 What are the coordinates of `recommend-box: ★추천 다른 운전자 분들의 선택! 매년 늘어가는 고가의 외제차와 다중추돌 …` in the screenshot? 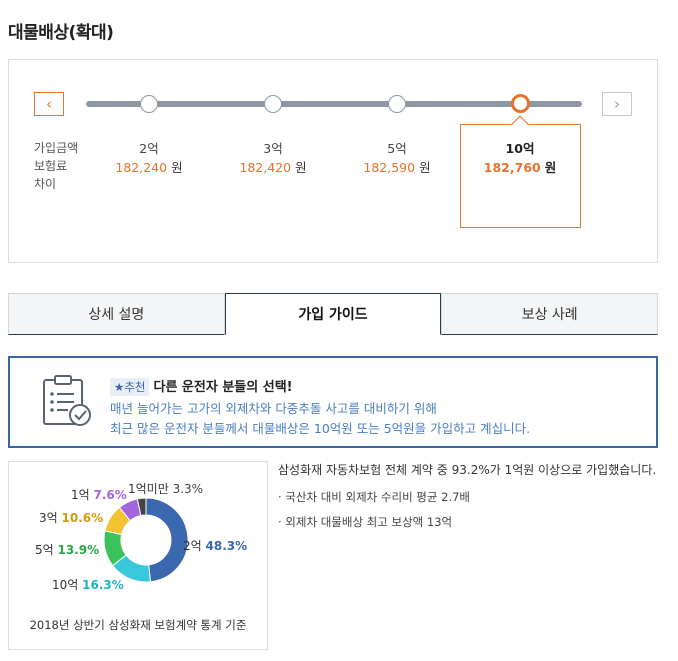 It's located at (333, 402).